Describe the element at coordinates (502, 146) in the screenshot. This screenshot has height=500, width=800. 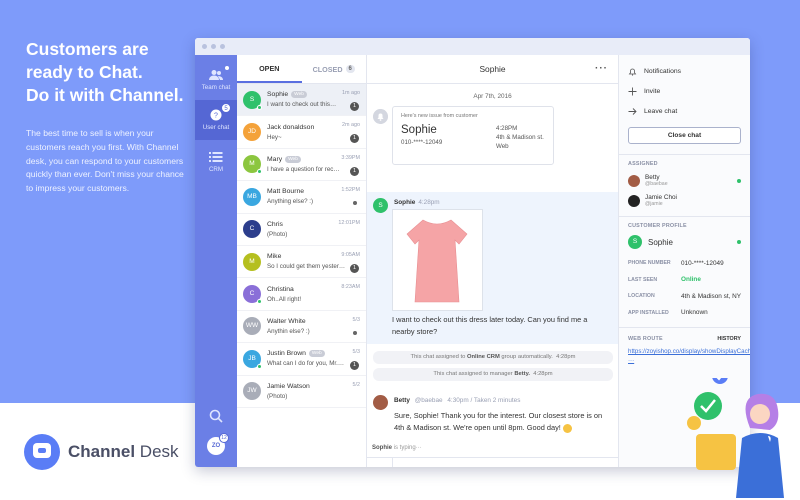
I see `issue-channel: Web` at that location.